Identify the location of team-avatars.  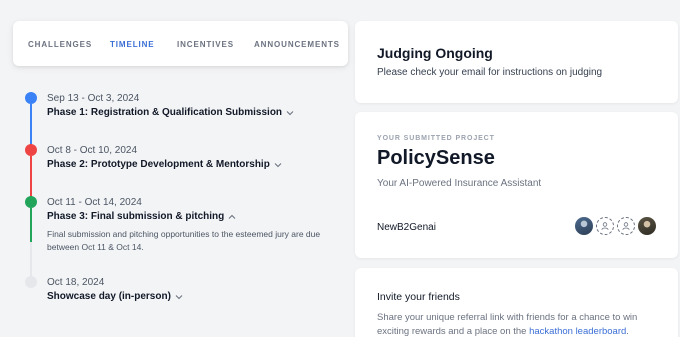
(615, 226).